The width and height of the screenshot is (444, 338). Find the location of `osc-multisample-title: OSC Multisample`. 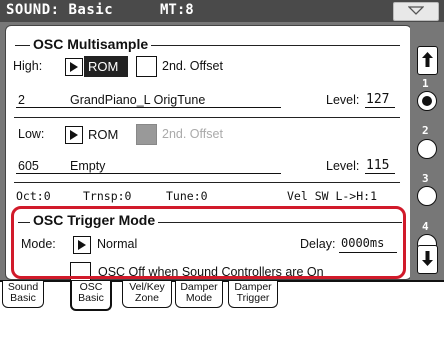

osc-multisample-title: OSC Multisample is located at coordinates (91, 44).